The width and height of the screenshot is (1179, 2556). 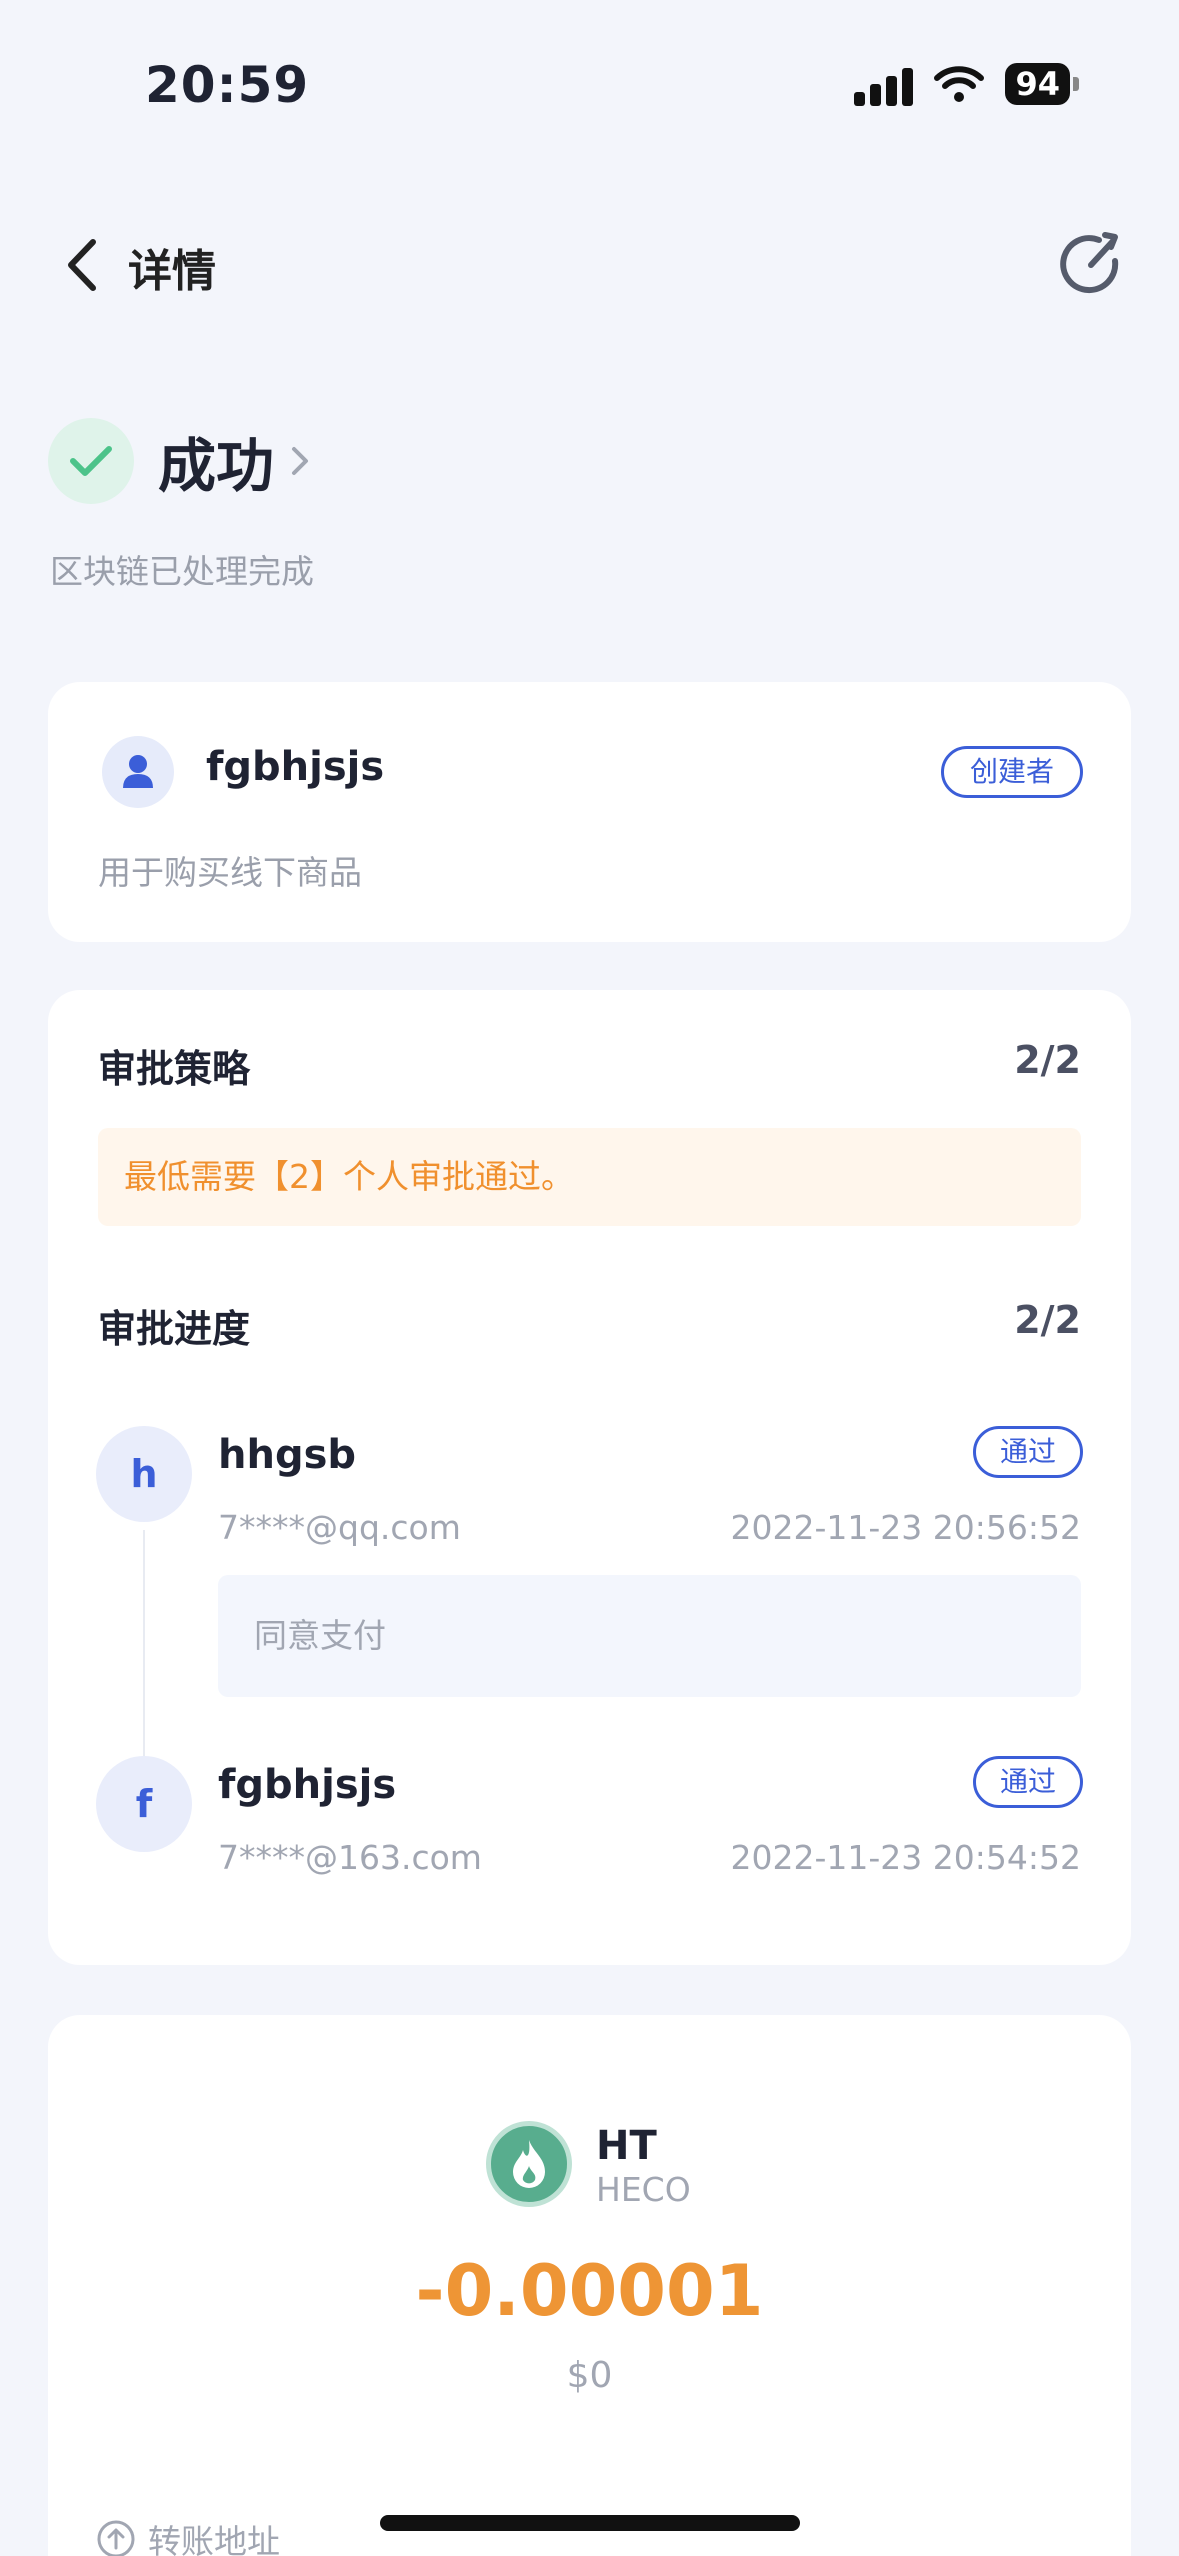 I want to click on timeline-line, so click(x=144, y=1645).